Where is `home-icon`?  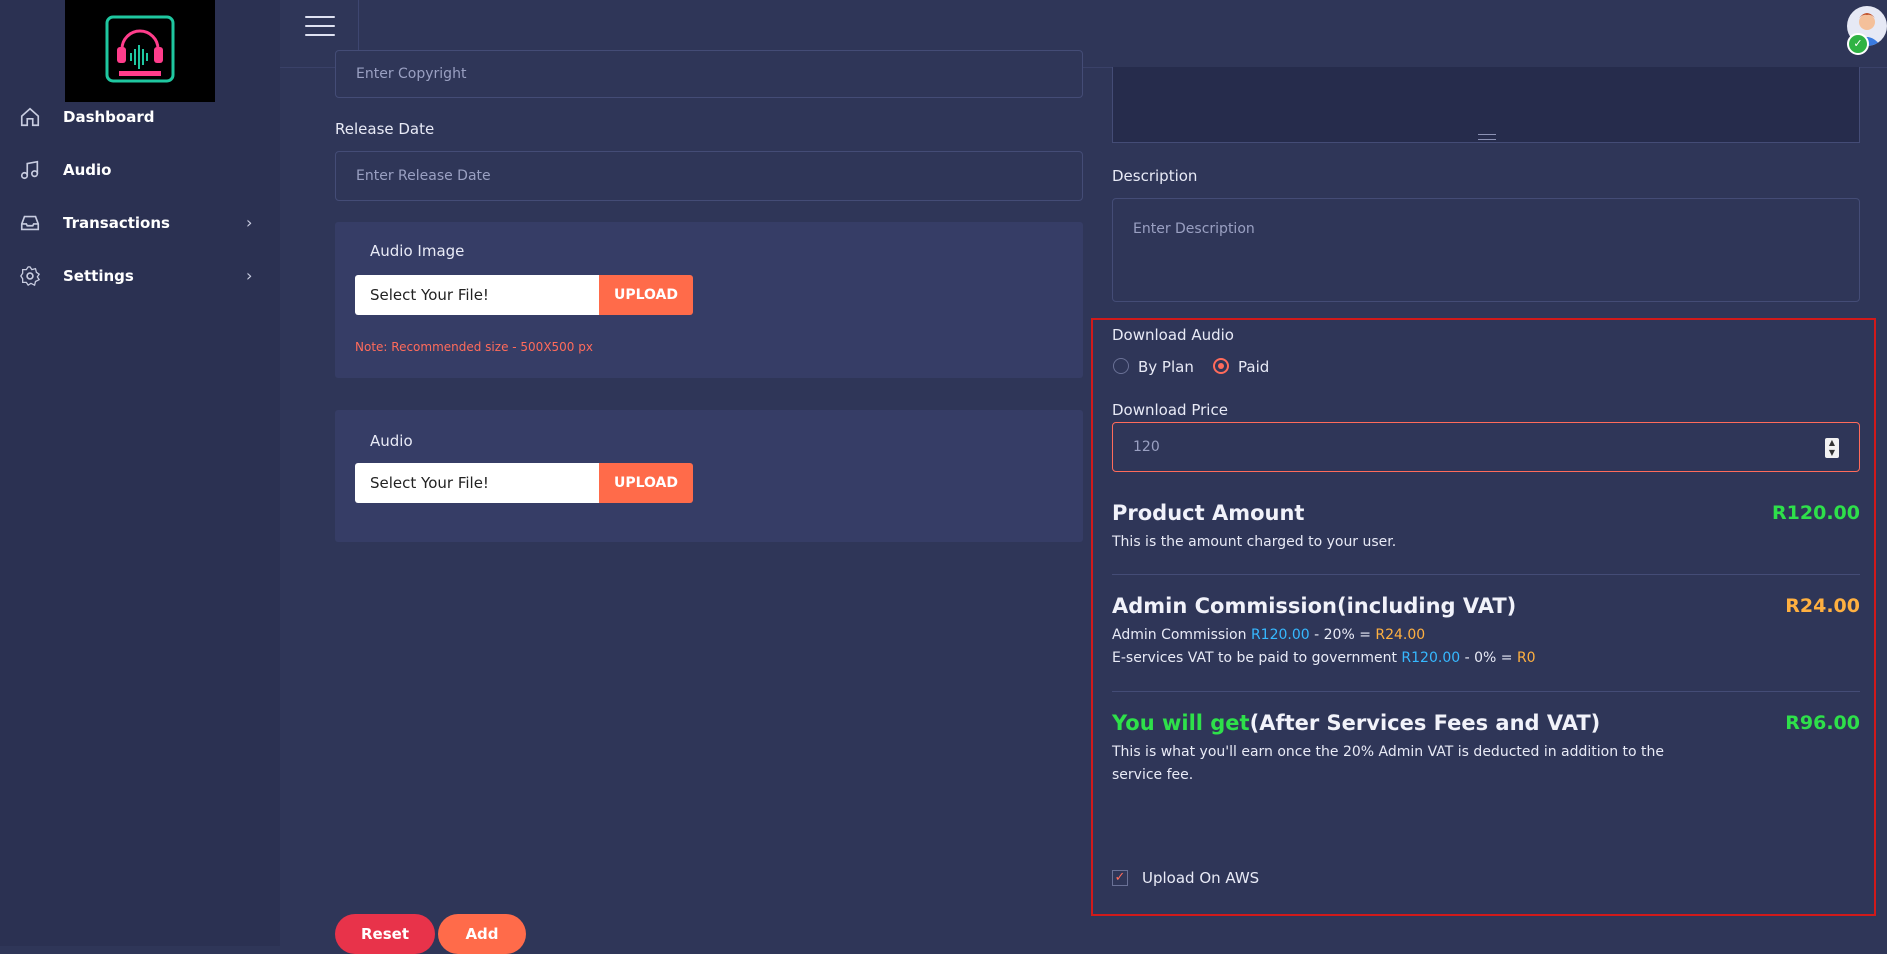
home-icon is located at coordinates (30, 116).